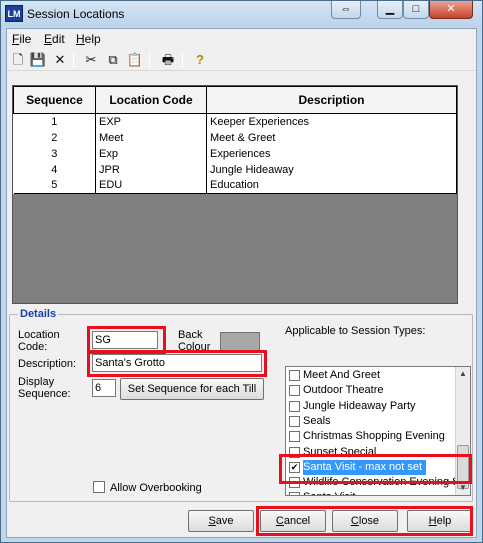  Describe the element at coordinates (331, 169) in the screenshot. I see `cell-description: Jungle Hideaway` at that location.